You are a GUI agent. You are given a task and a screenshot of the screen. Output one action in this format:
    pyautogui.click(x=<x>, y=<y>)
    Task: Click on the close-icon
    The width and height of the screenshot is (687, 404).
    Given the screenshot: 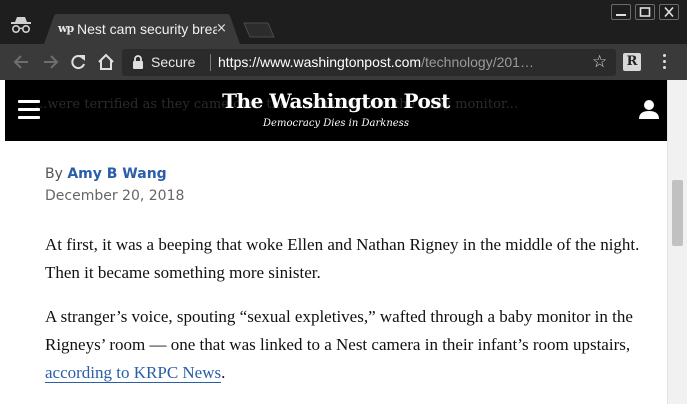 What is the action you would take?
    pyautogui.click(x=669, y=12)
    